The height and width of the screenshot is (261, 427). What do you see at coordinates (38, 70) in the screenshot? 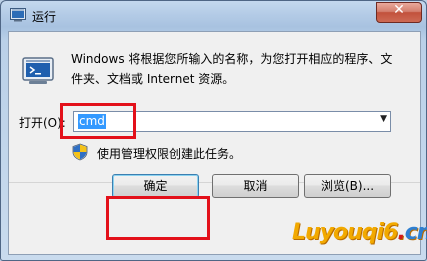
I see `run-icon` at bounding box center [38, 70].